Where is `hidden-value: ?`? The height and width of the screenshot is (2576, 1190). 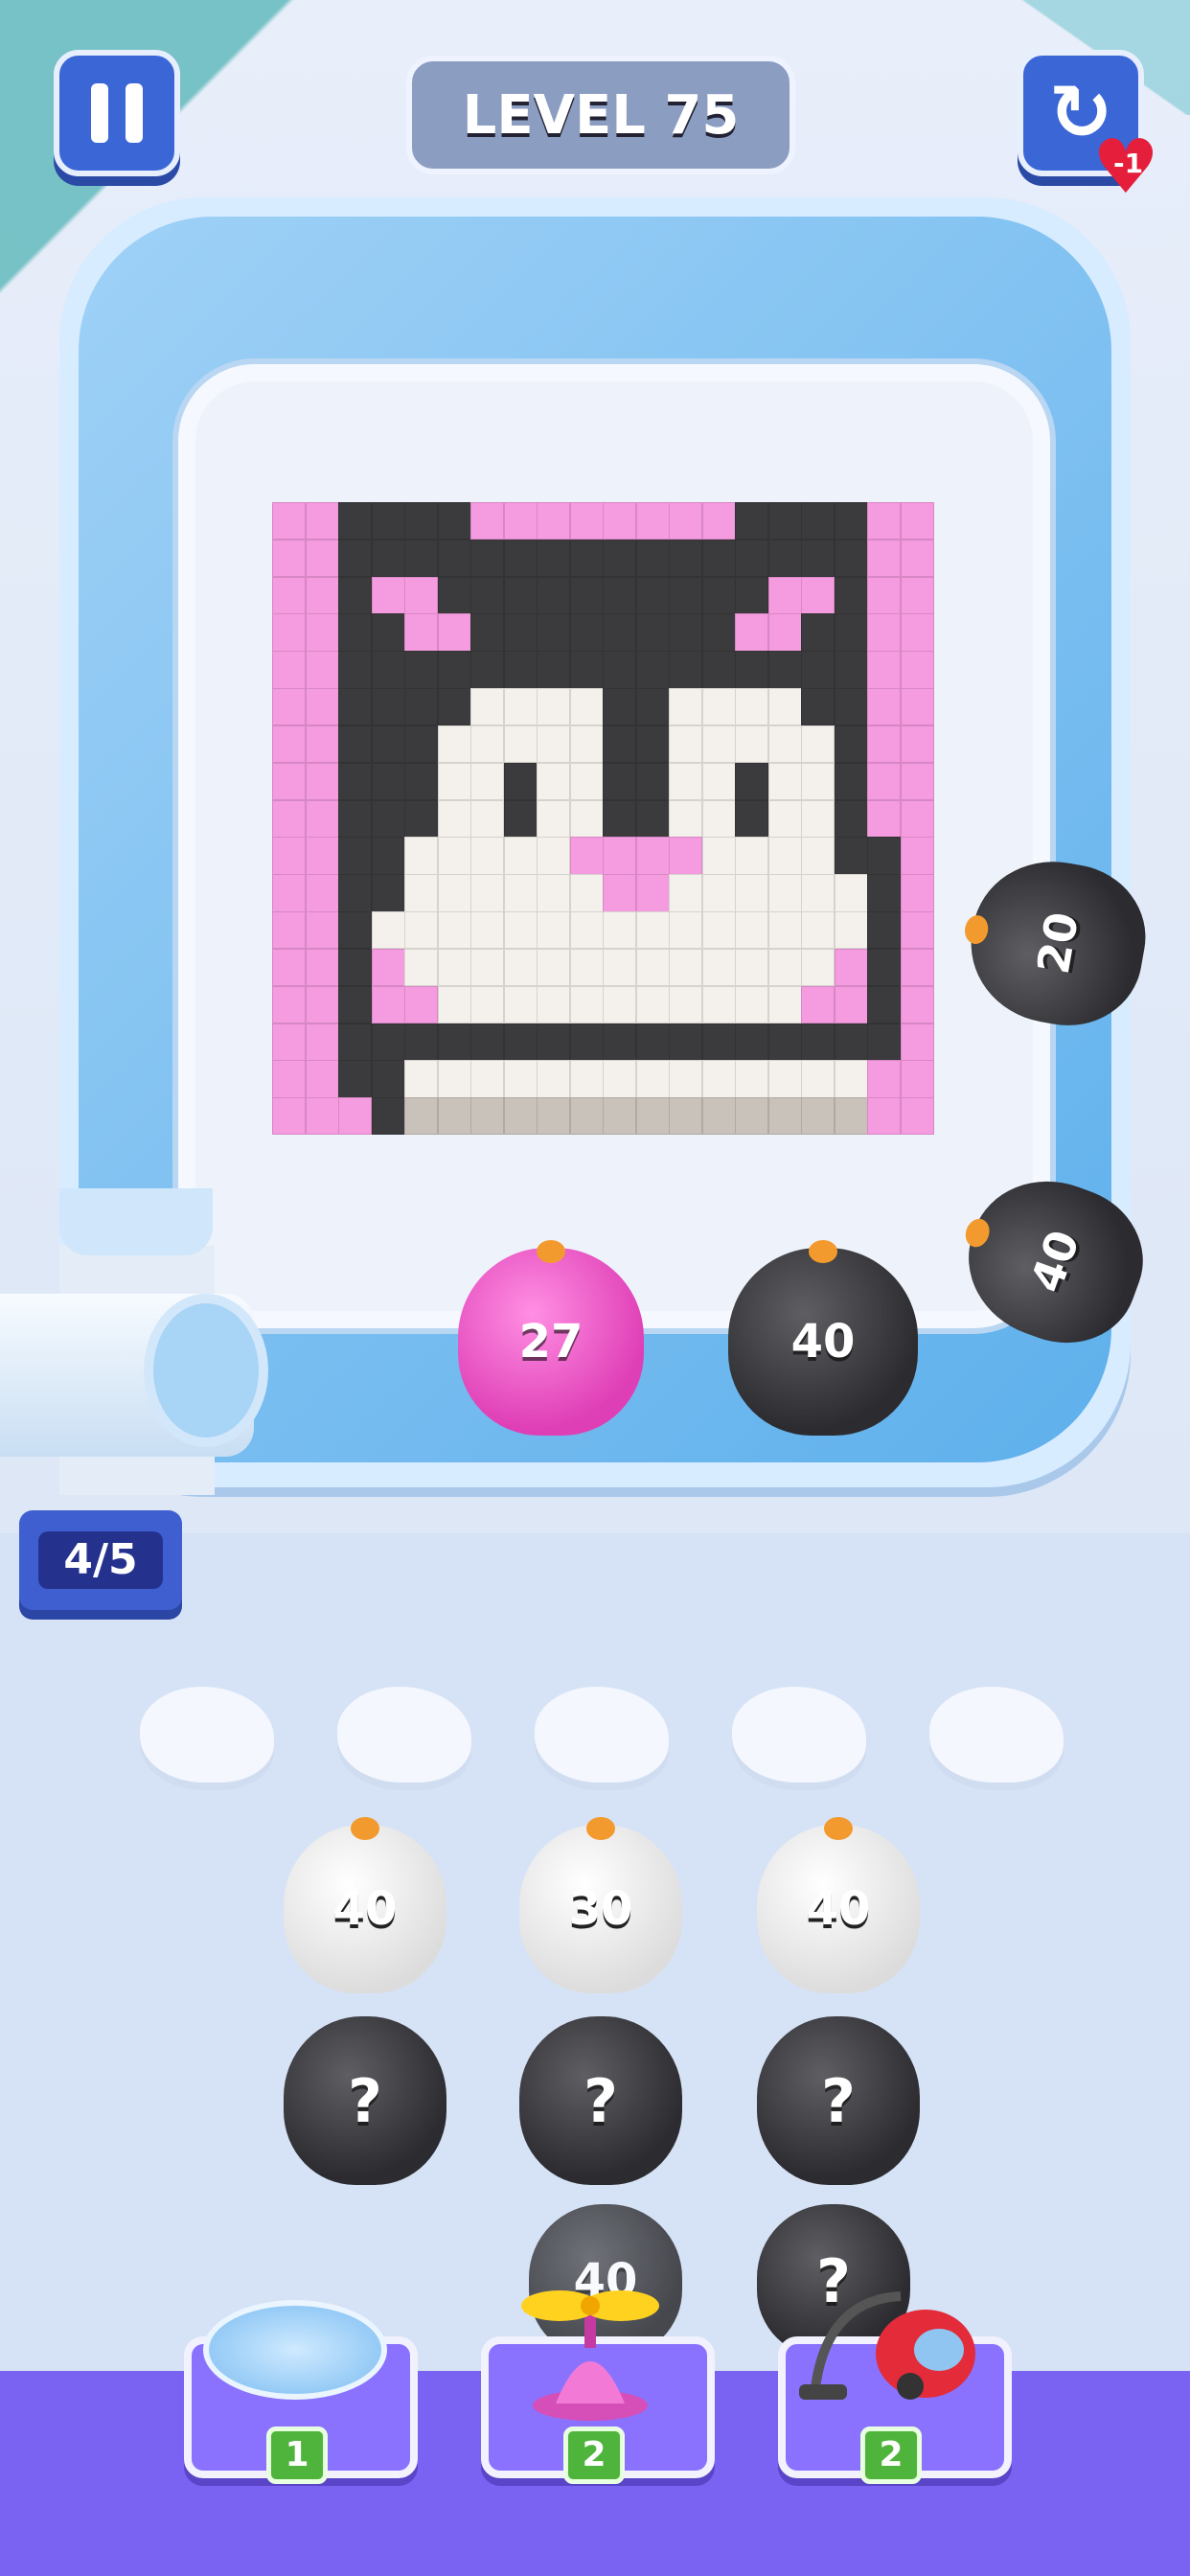
hidden-value: ? is located at coordinates (601, 2100).